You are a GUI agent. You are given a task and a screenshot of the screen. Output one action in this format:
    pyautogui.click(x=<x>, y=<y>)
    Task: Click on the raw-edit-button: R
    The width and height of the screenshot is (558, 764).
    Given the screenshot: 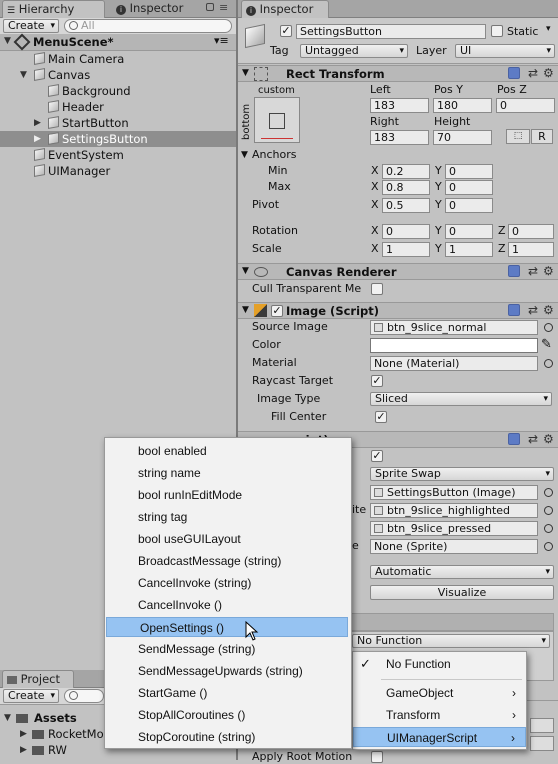 What is the action you would take?
    pyautogui.click(x=542, y=136)
    